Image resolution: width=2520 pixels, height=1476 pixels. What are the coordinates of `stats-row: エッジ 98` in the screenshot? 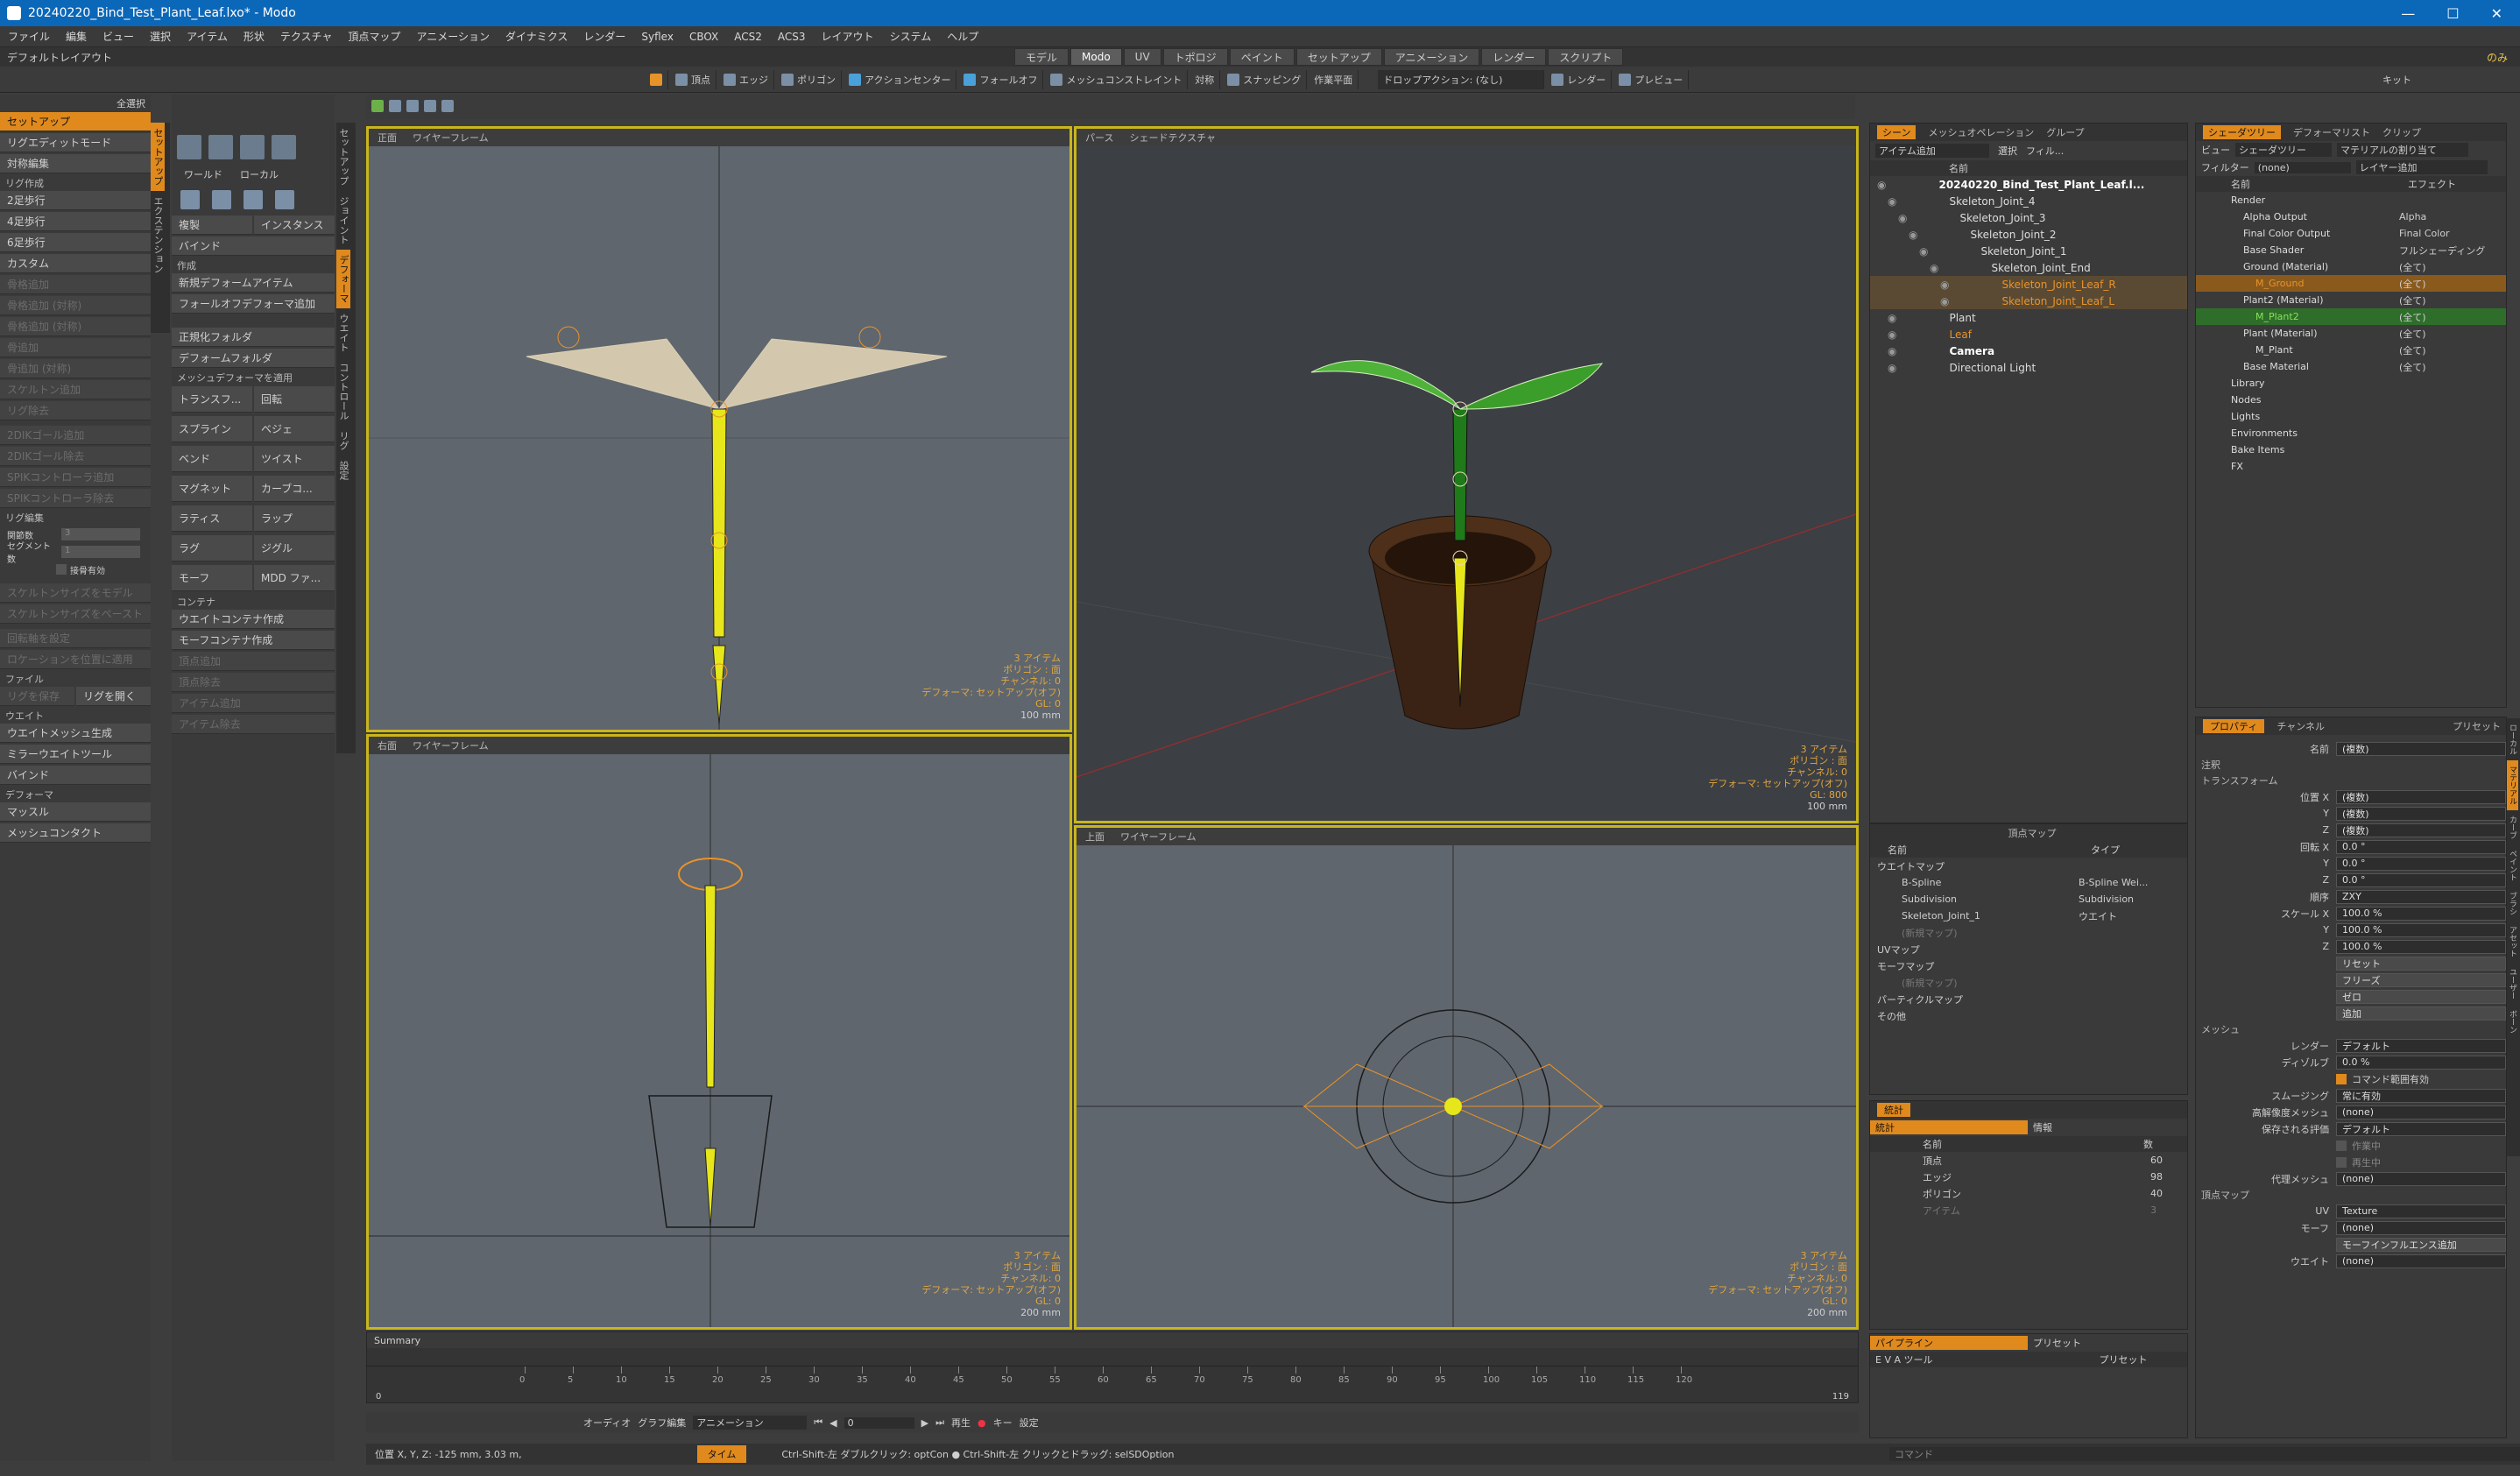 It's located at (2029, 1177).